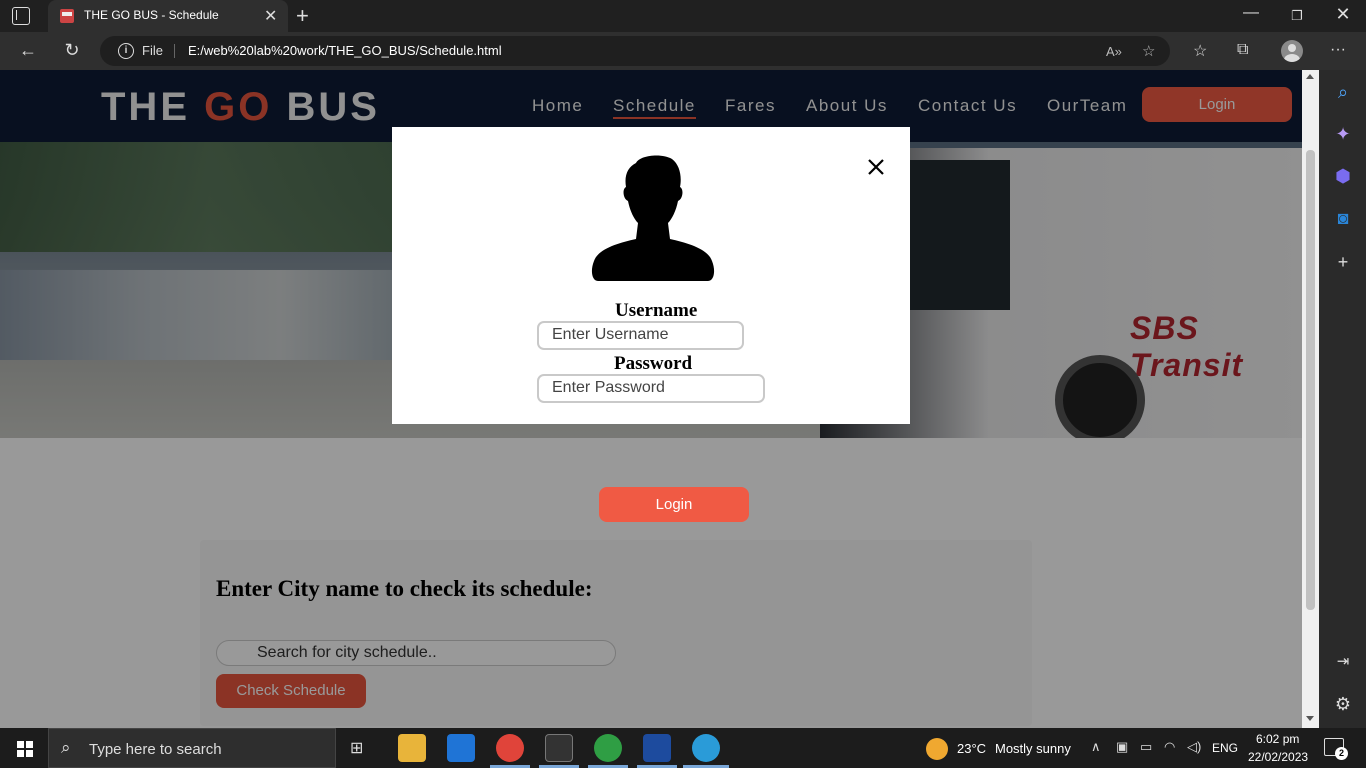 The height and width of the screenshot is (768, 1366). Describe the element at coordinates (1343, 218) in the screenshot. I see `sidebar-outlook-icon: ◙` at that location.